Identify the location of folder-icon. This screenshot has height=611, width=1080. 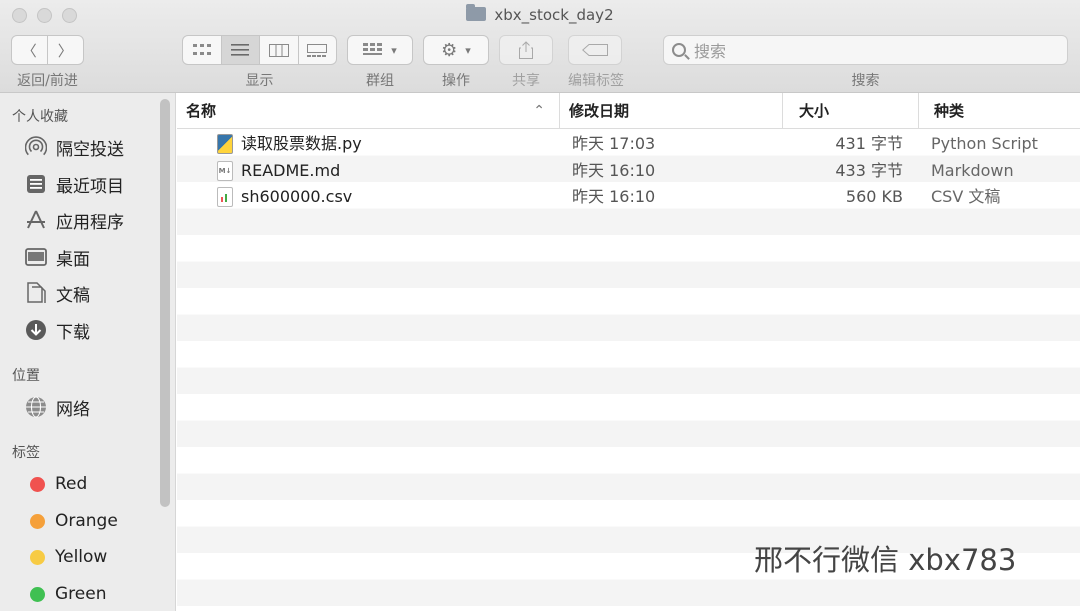
(476, 12).